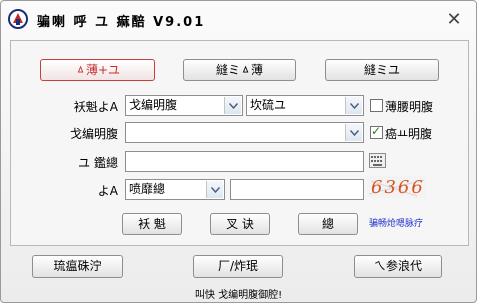  What do you see at coordinates (398, 266) in the screenshot?
I see `footer-right-button: ㄟ参浪代` at bounding box center [398, 266].